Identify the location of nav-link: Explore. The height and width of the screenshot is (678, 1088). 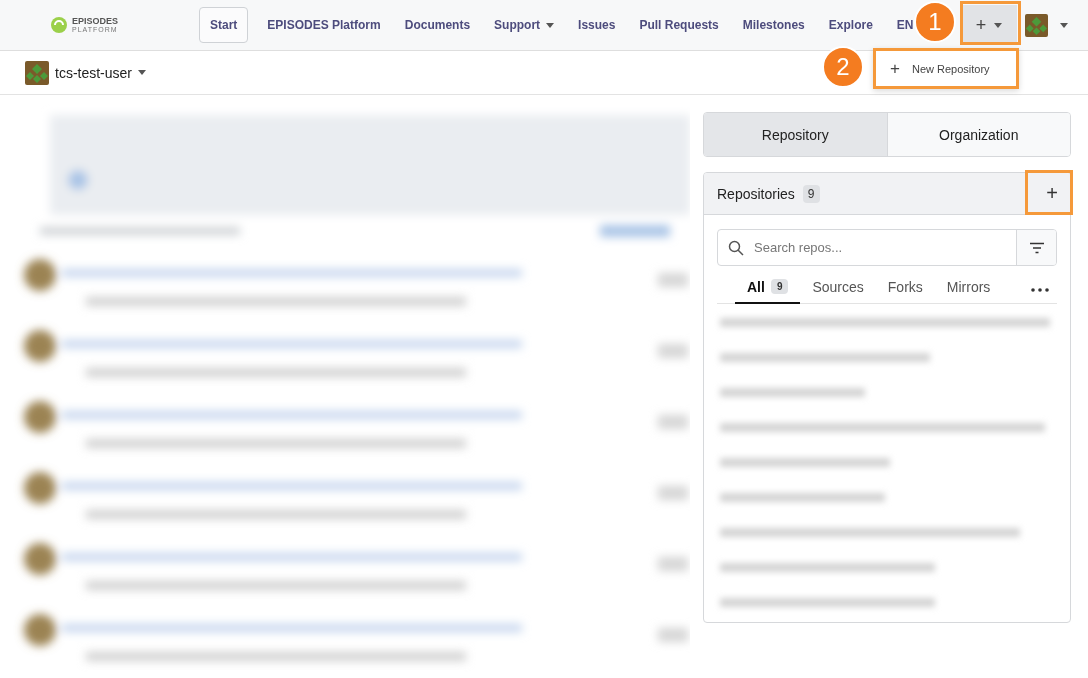
(850, 25).